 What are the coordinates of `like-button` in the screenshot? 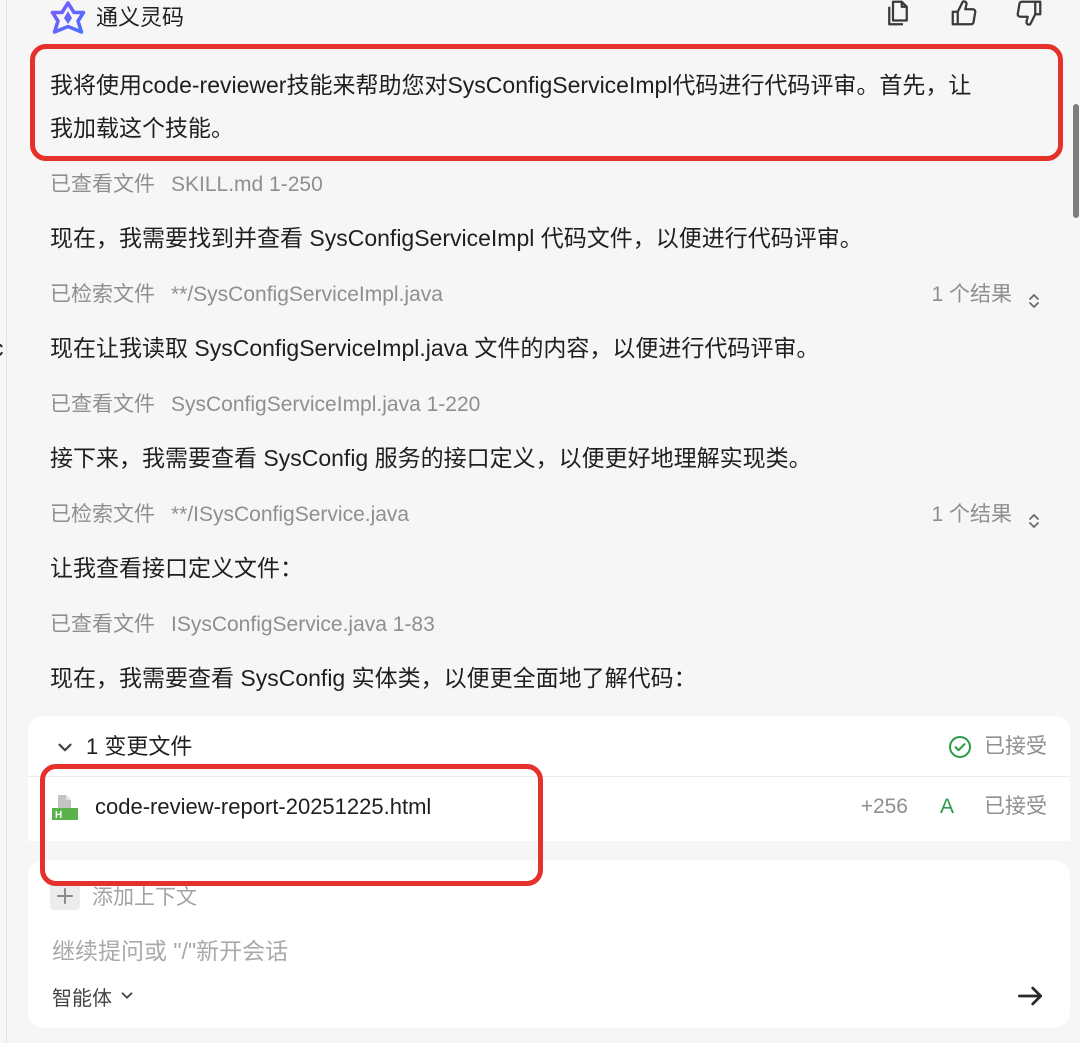 It's located at (964, 15).